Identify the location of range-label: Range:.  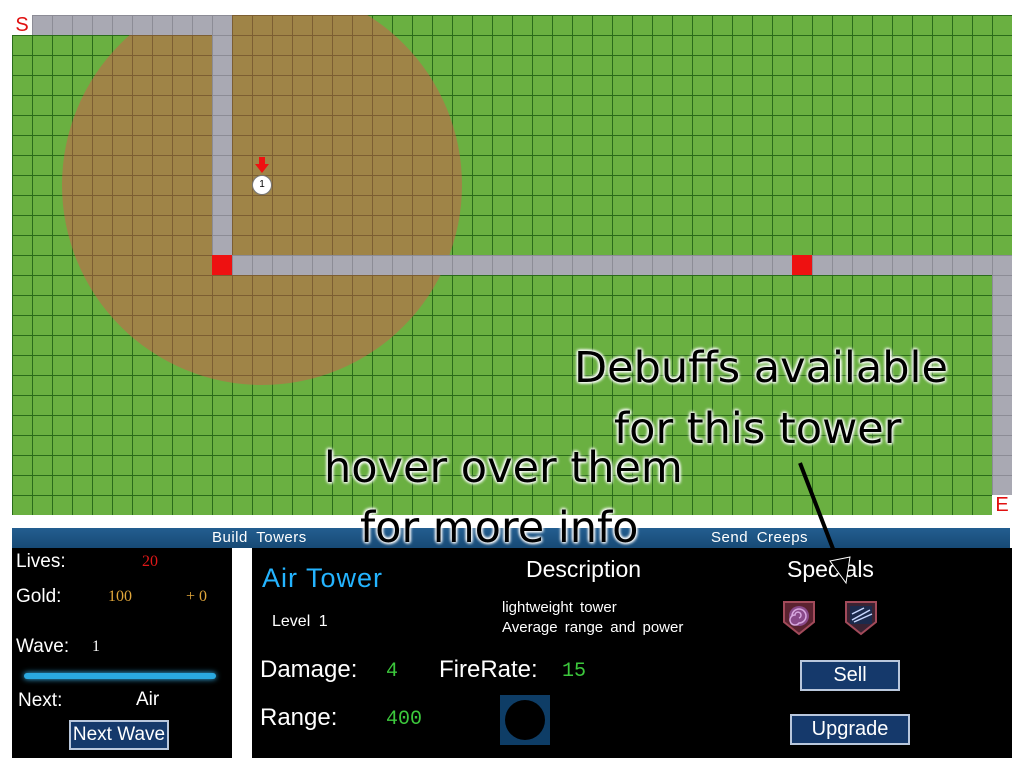
(299, 717).